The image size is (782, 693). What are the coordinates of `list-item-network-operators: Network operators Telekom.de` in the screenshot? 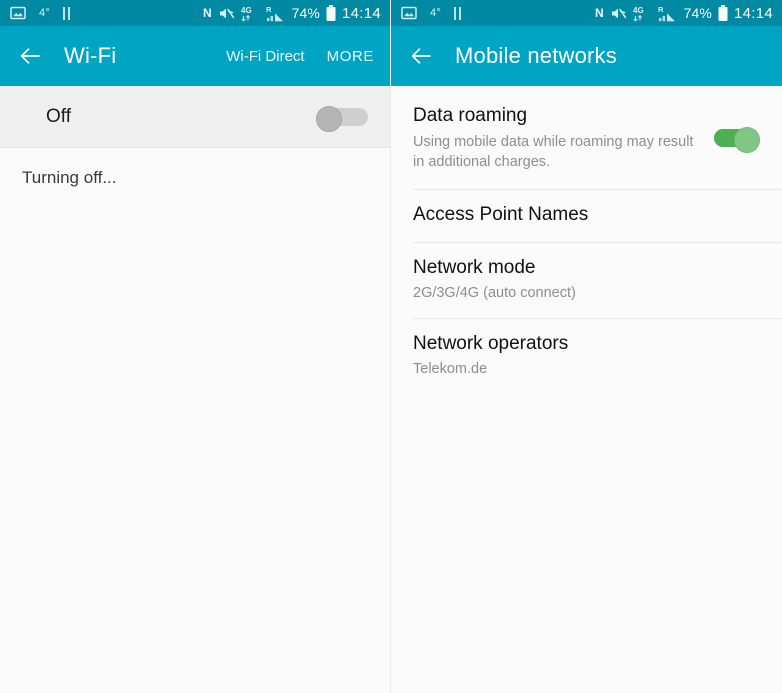 It's located at (586, 355).